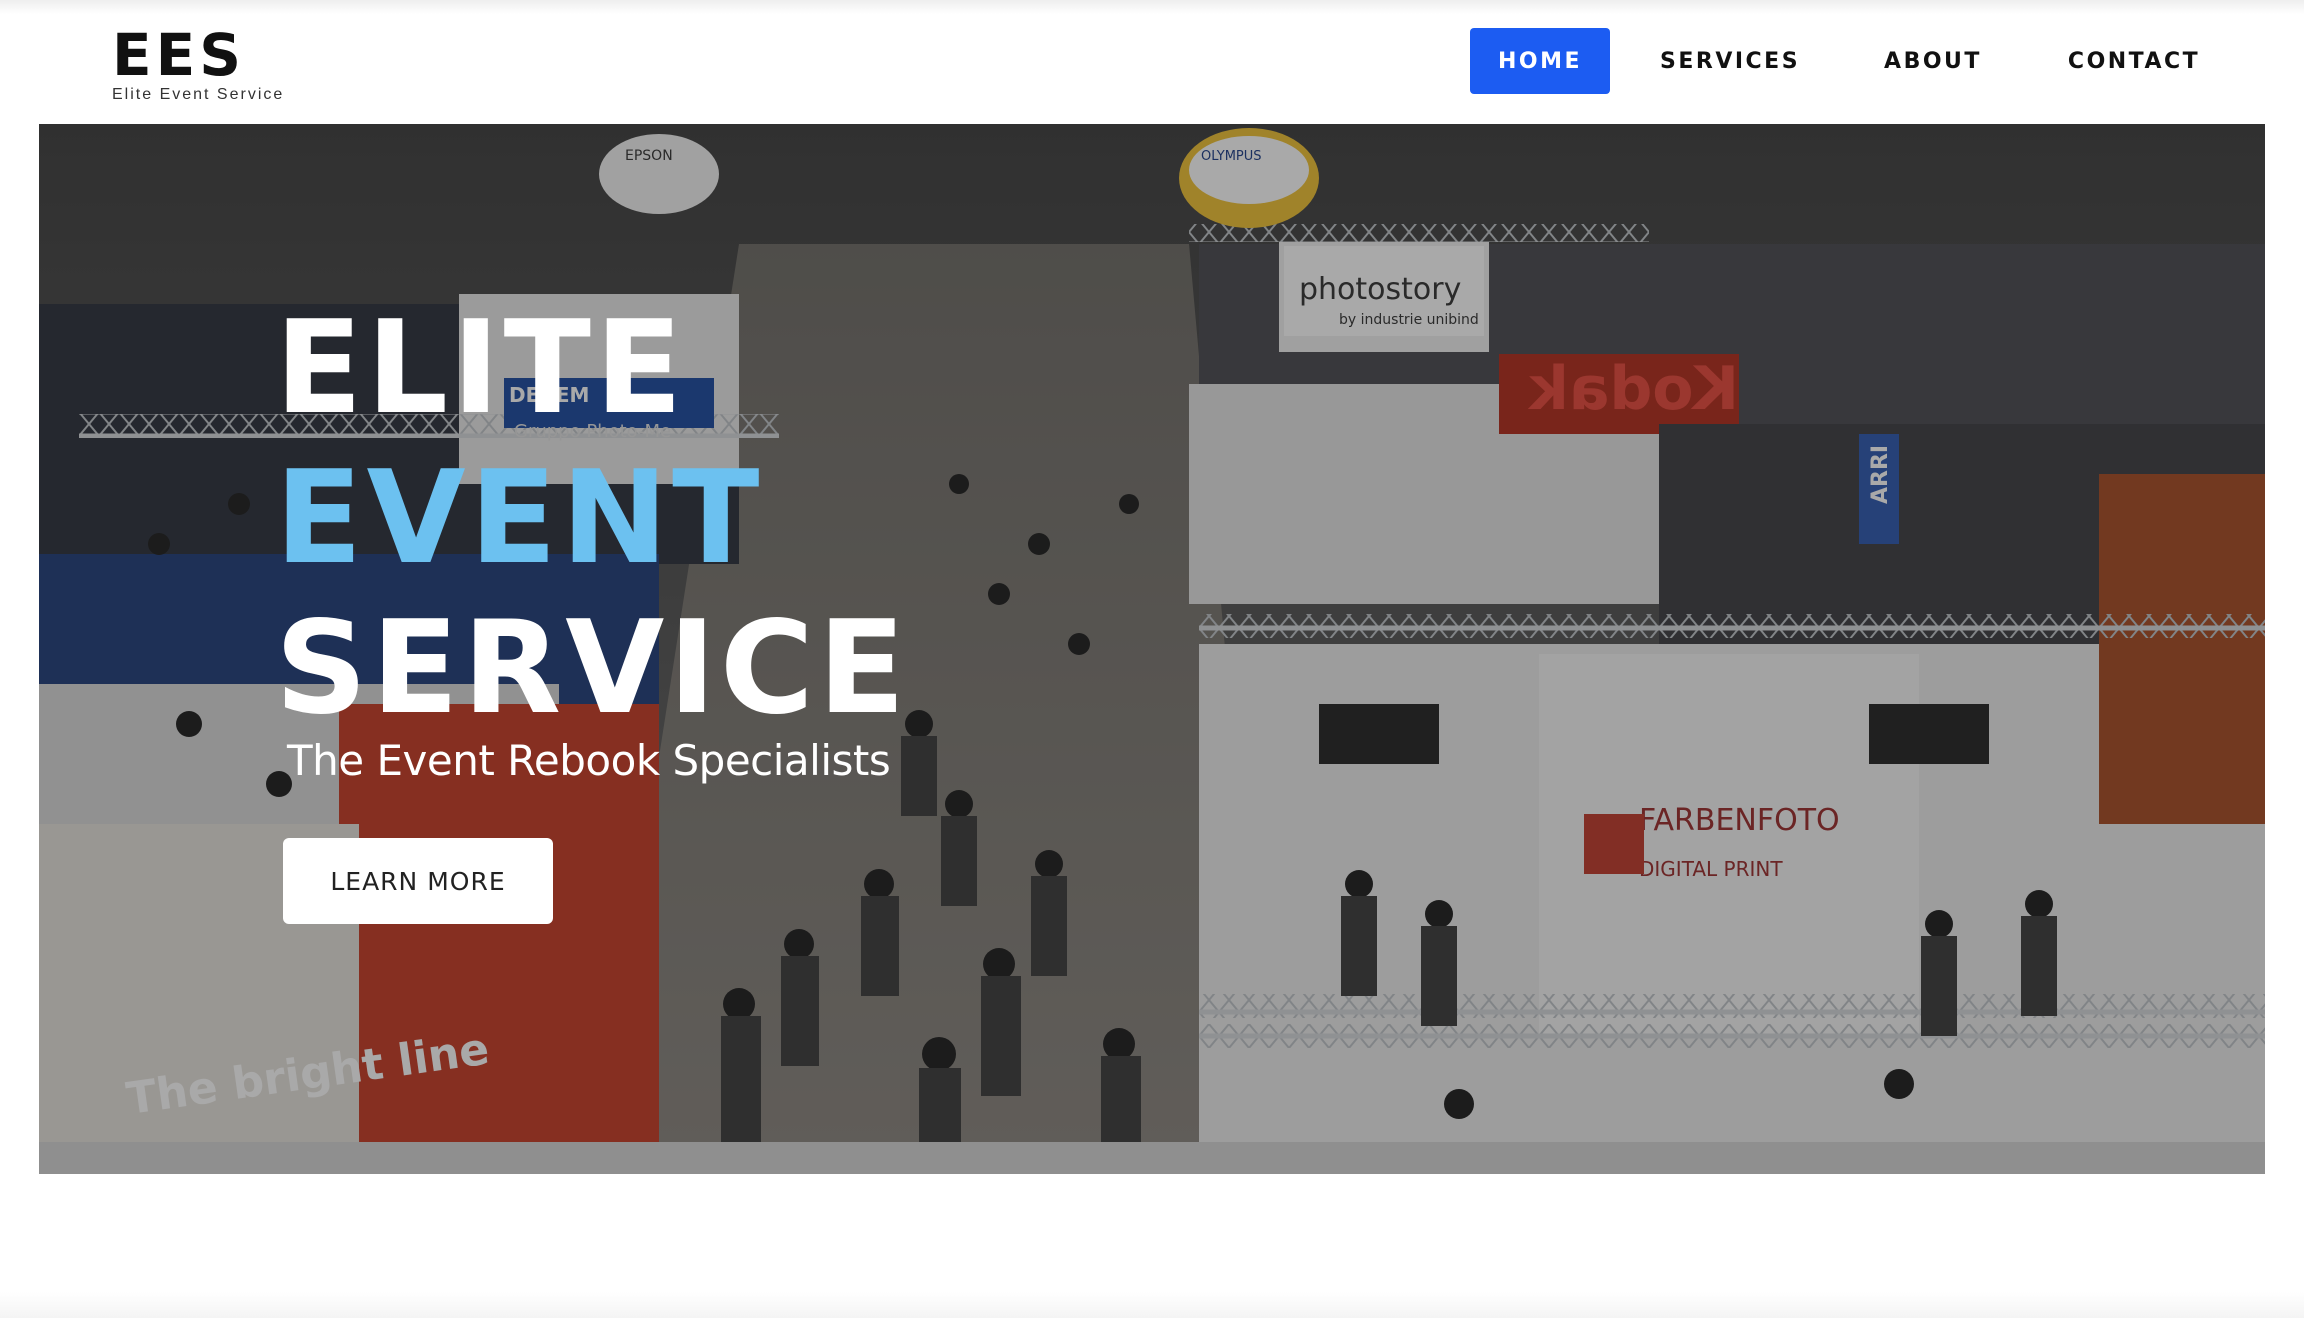 The width and height of the screenshot is (2304, 1318). I want to click on hero-title-event: EVENT, so click(519, 518).